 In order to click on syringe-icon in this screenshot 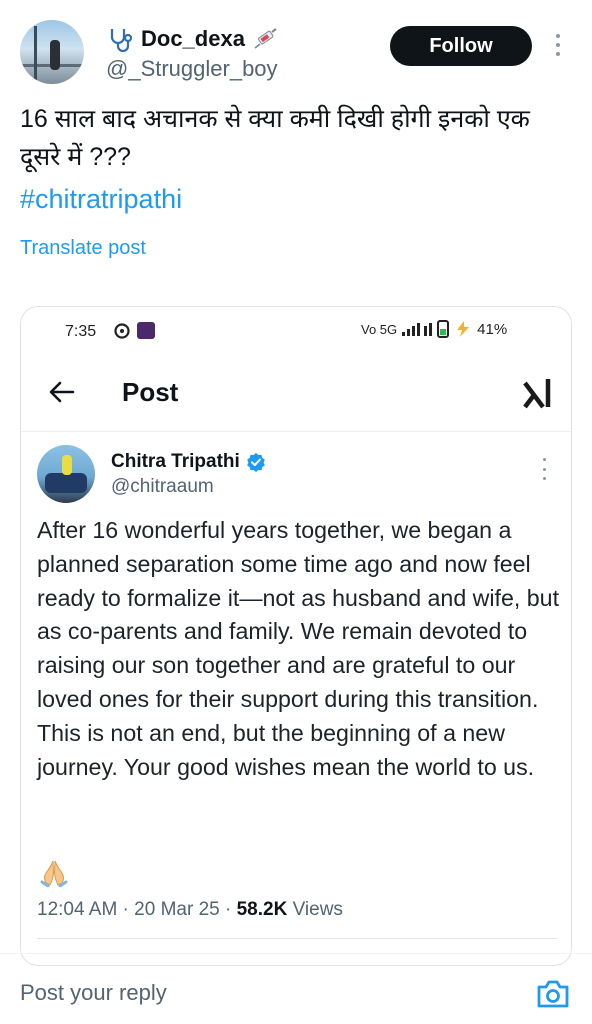, I will do `click(265, 38)`.